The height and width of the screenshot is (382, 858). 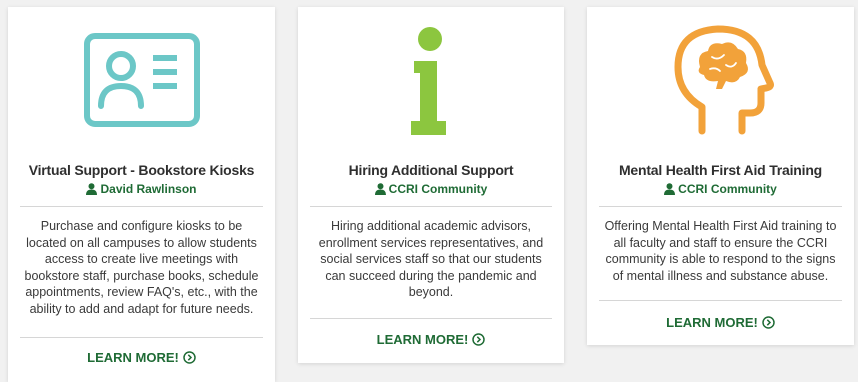 What do you see at coordinates (428, 81) in the screenshot?
I see `info-icon` at bounding box center [428, 81].